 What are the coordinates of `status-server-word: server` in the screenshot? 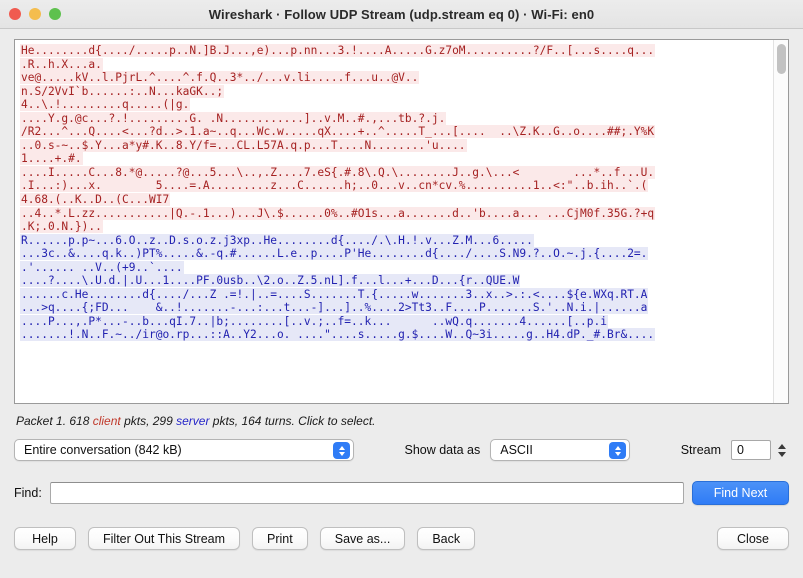 It's located at (193, 421).